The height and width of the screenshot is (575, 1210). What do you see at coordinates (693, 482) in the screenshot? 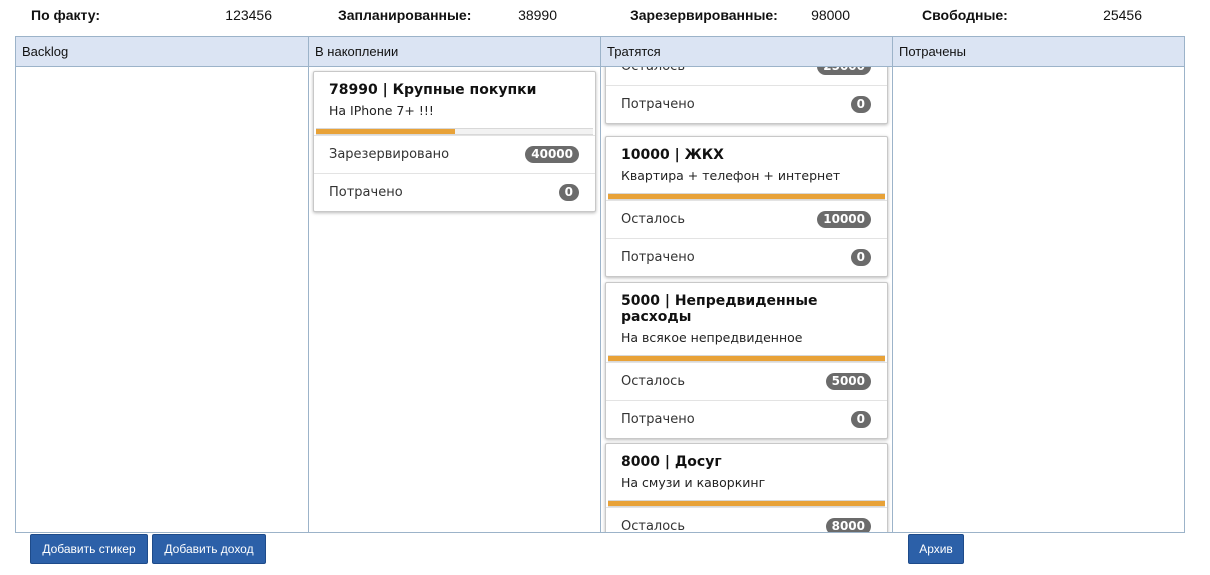
I see `card-description: На смузи и каворкинг` at bounding box center [693, 482].